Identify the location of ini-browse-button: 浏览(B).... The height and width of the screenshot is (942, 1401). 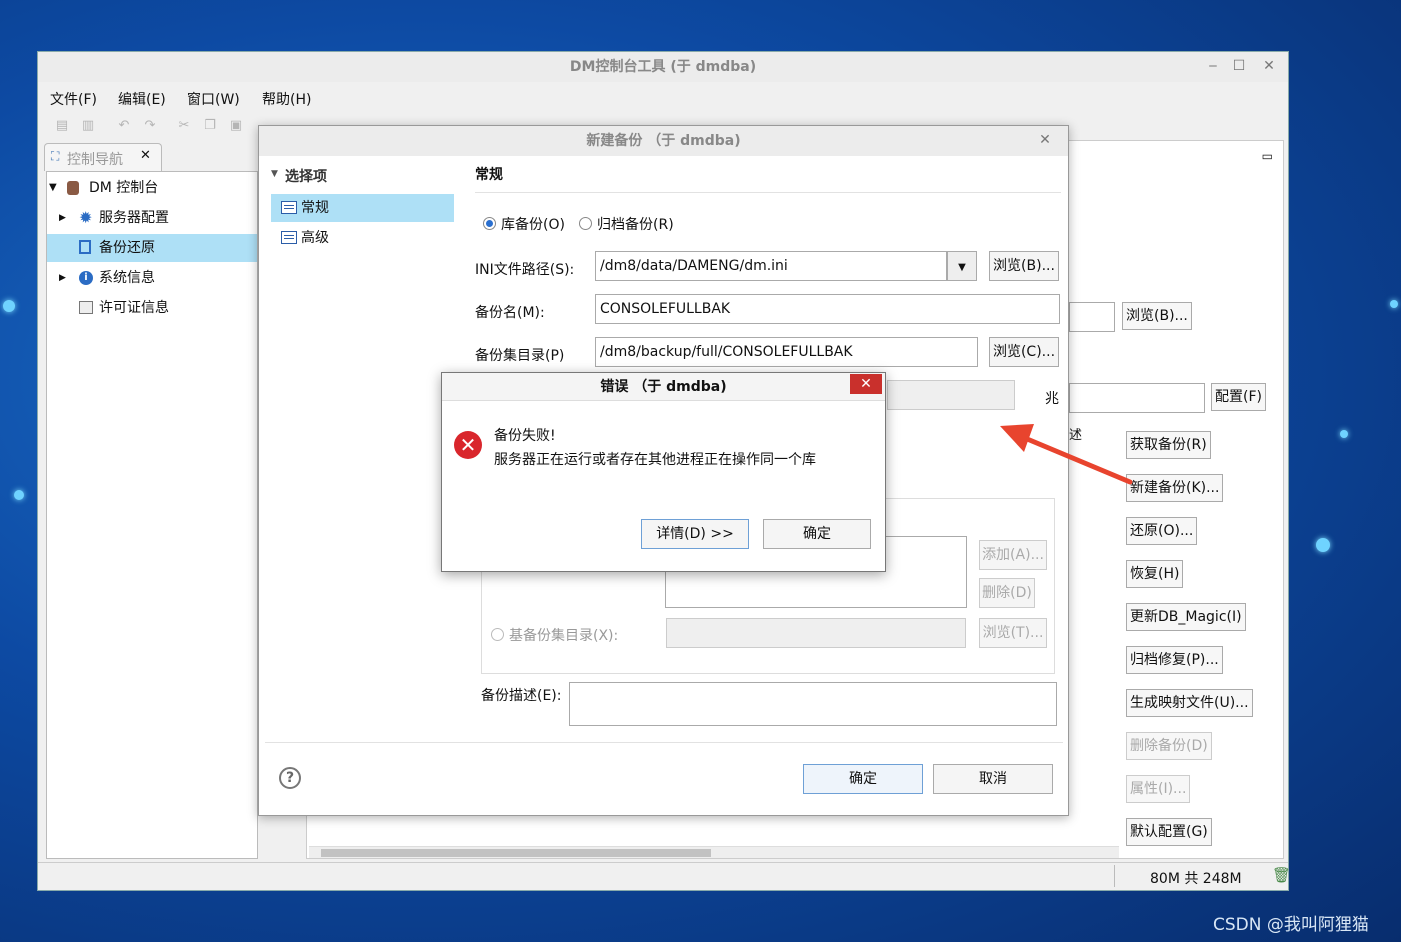
(1024, 266).